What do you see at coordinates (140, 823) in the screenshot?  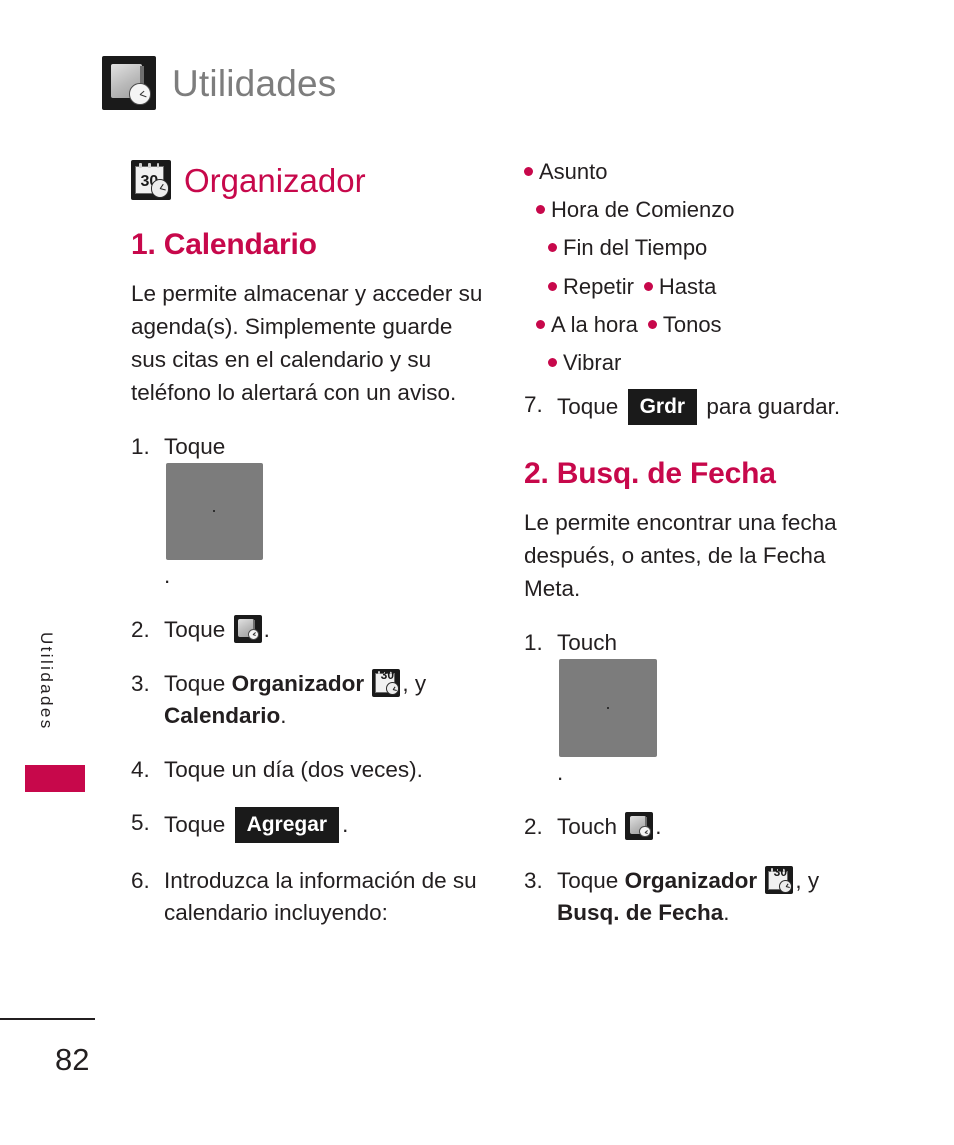 I see `step-number: 5.` at bounding box center [140, 823].